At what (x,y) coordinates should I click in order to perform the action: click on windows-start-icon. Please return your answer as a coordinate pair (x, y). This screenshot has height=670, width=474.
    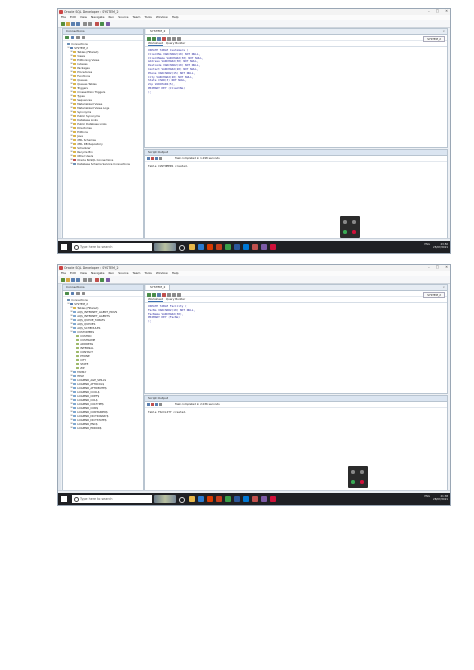
    Looking at the image, I should click on (64, 499).